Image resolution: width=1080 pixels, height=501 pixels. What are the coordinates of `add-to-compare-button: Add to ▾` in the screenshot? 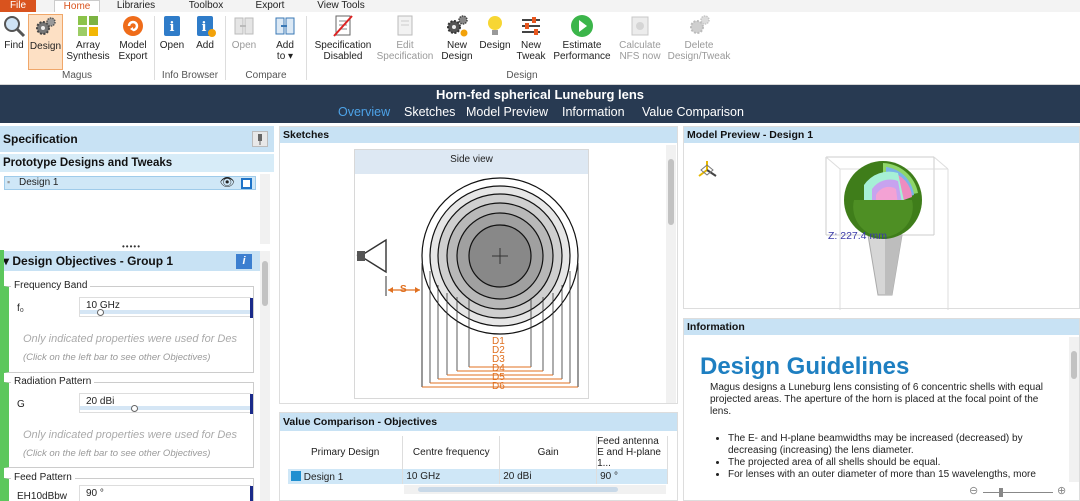 It's located at (285, 42).